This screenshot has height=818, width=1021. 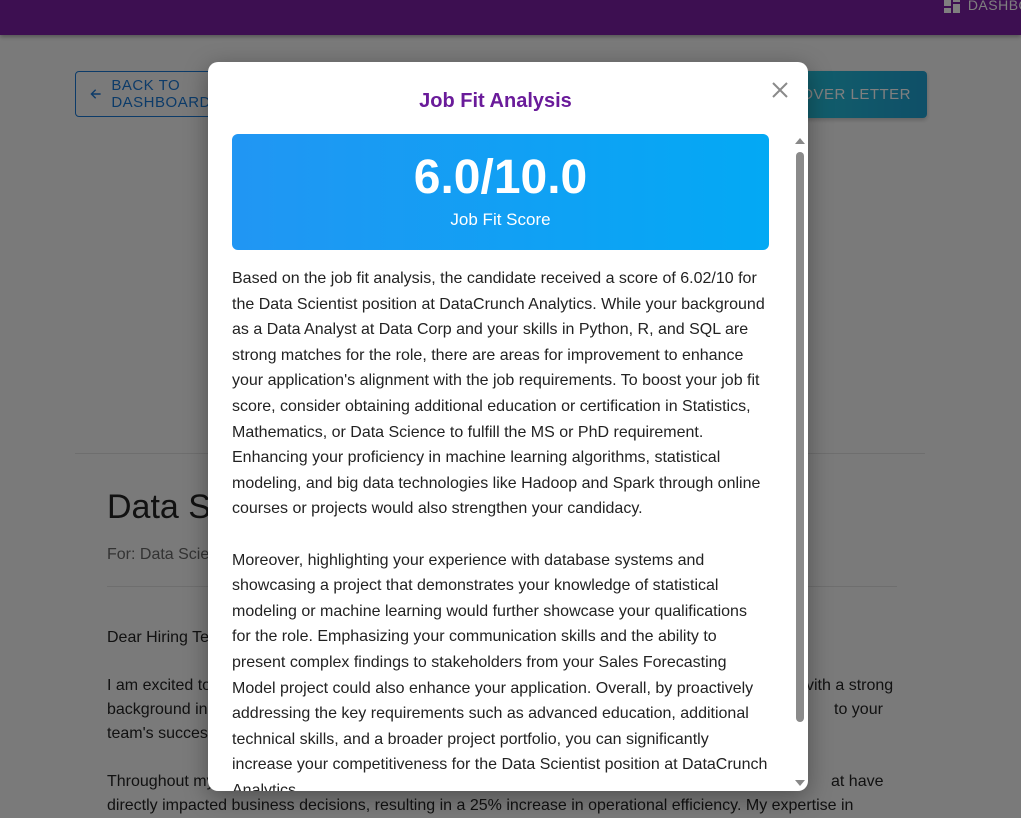 I want to click on close-icon, so click(x=780, y=90).